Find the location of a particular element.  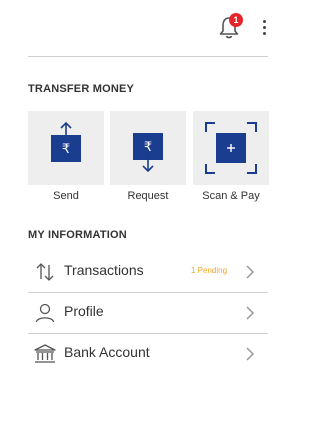

send-tile: ₹ is located at coordinates (66, 148).